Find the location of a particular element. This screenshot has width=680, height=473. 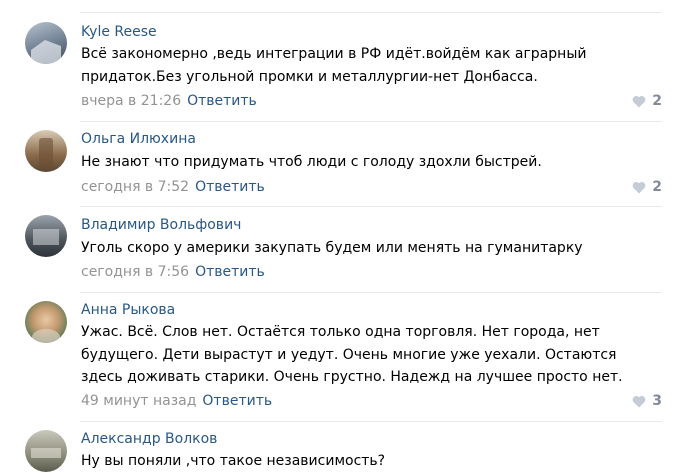

comment-time: вчера в 21:26 is located at coordinates (131, 101).